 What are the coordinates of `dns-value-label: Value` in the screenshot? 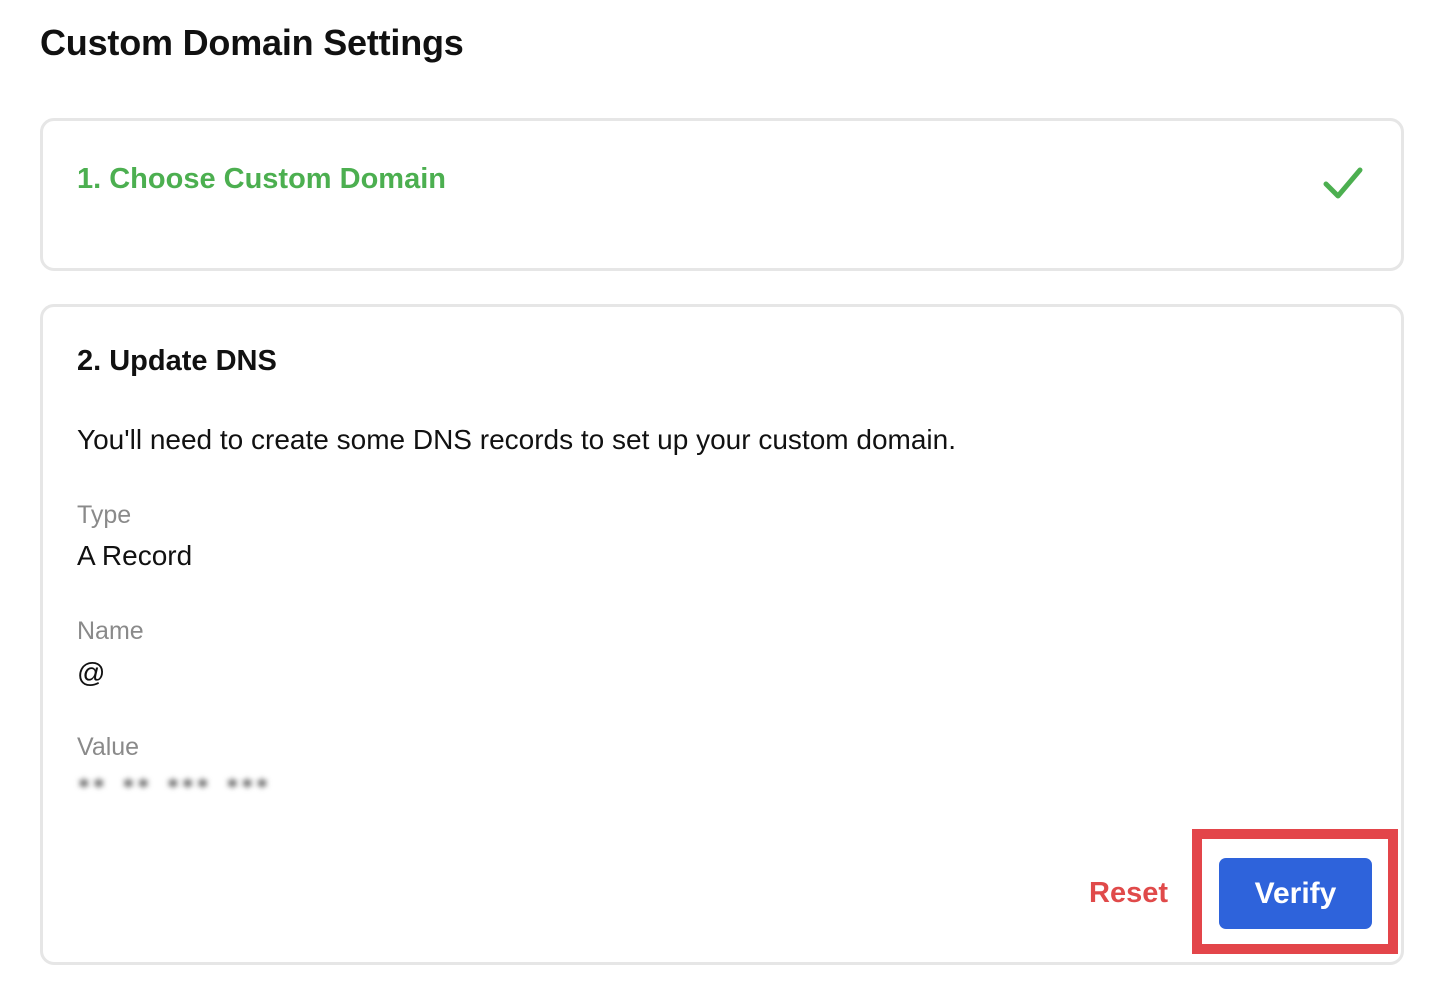 It's located at (108, 747).